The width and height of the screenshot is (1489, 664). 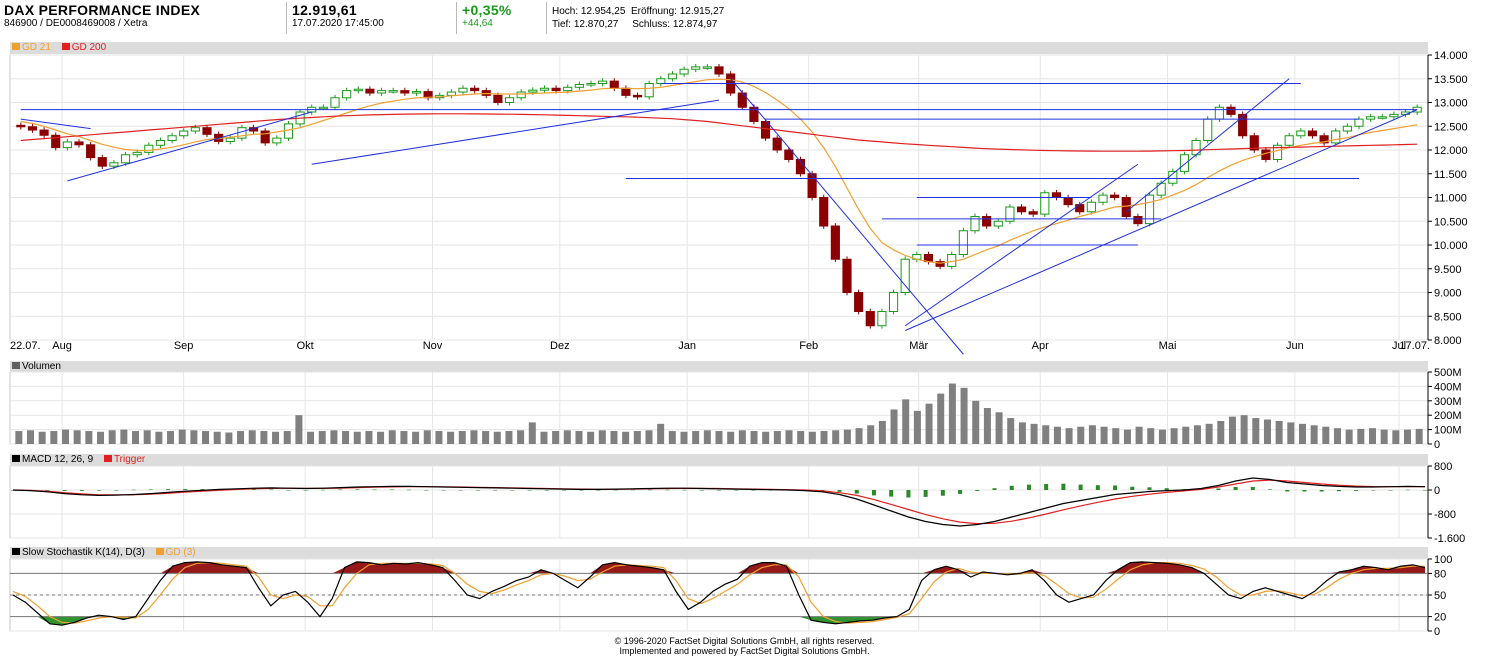 I want to click on x-axis-label: Mär, so click(x=918, y=346).